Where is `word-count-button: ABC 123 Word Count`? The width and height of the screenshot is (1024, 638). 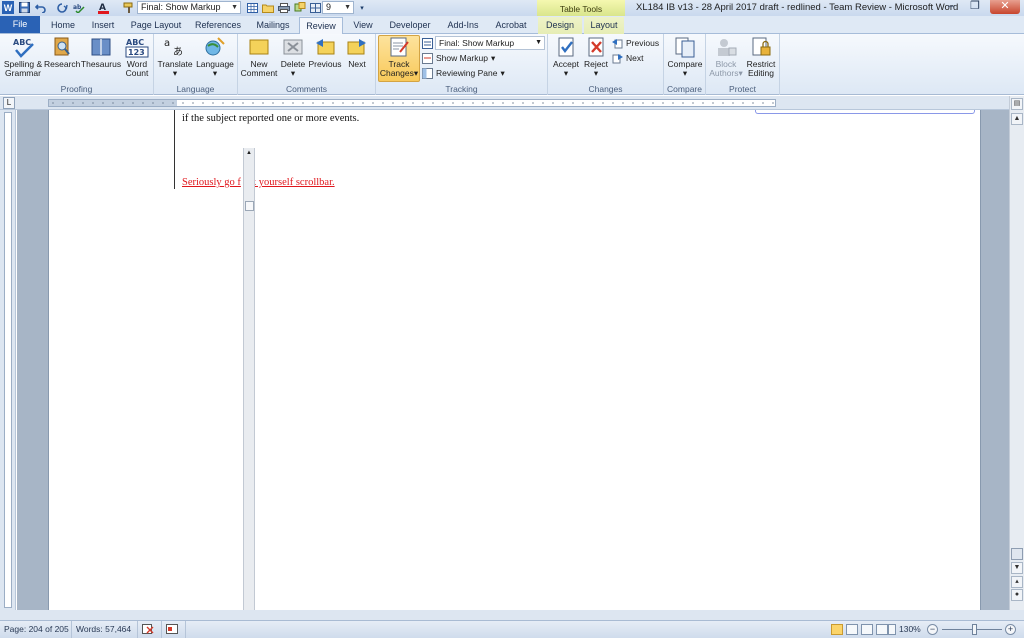
word-count-button: ABC 123 Word Count is located at coordinates (137, 57).